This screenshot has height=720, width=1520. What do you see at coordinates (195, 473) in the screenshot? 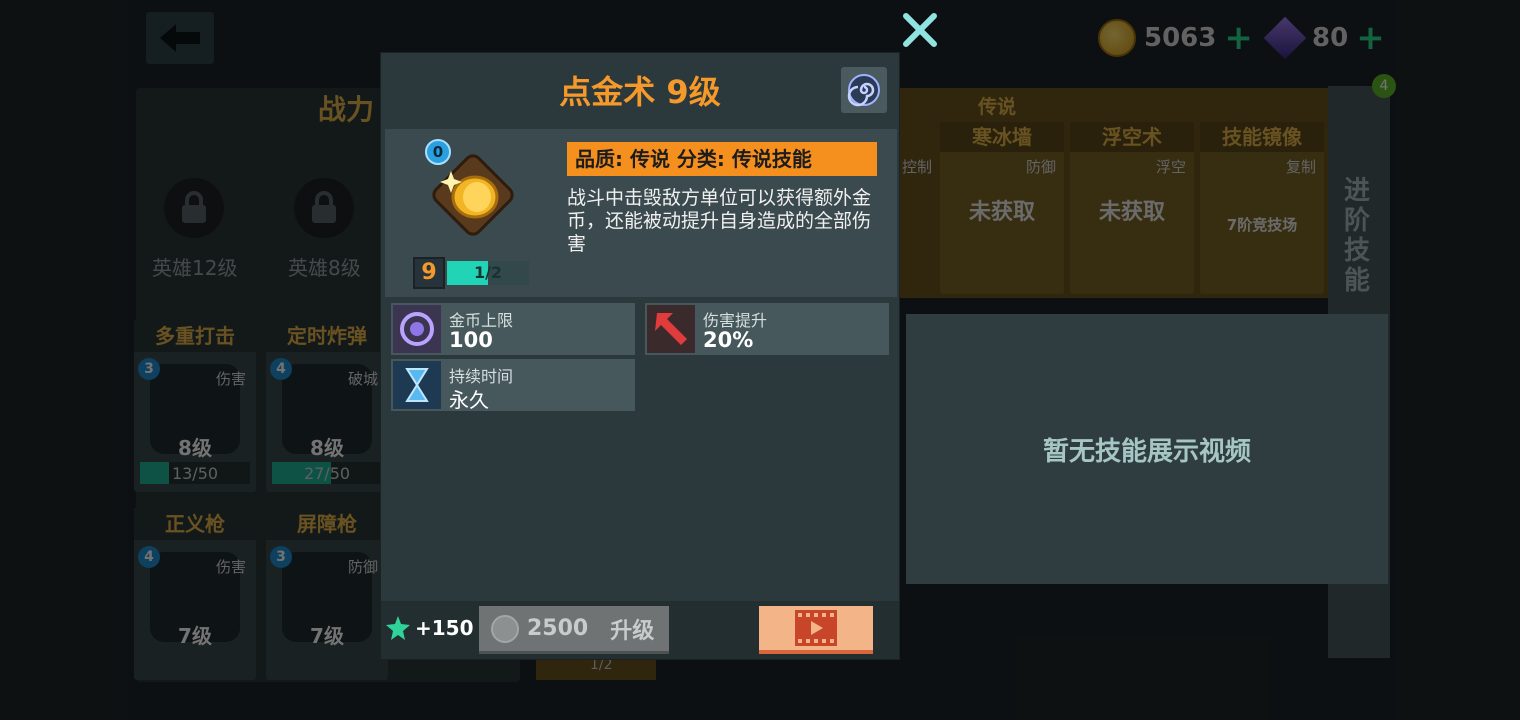
I see `skill-progress-text: 13/50` at bounding box center [195, 473].